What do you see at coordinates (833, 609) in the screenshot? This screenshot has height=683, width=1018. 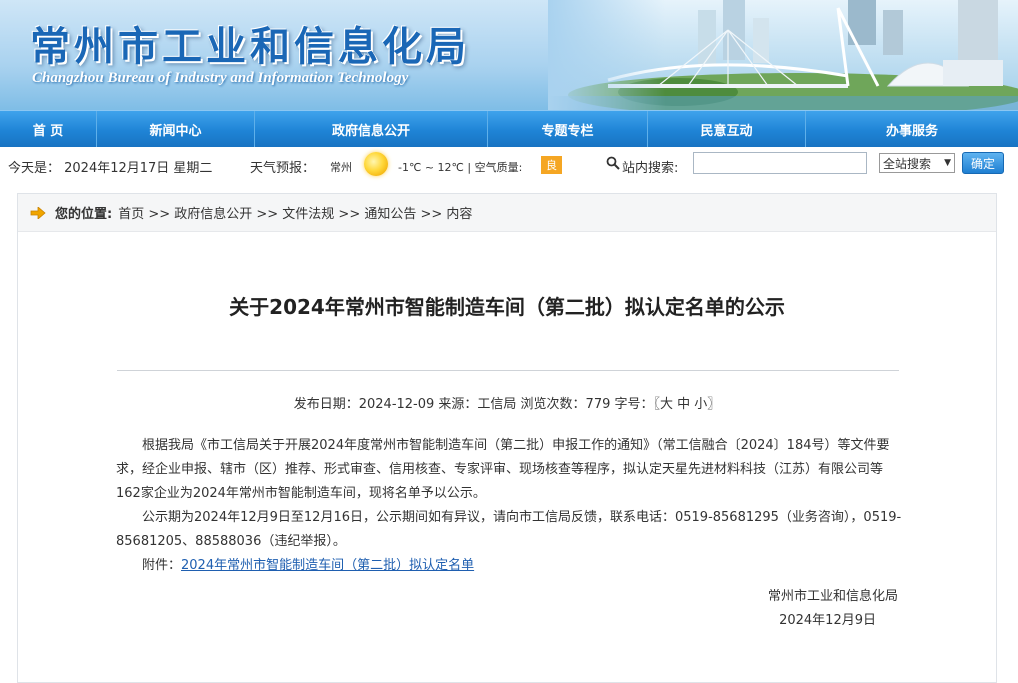 I see `article-signature: 常州市工业和信息化局 2024年12月9日` at bounding box center [833, 609].